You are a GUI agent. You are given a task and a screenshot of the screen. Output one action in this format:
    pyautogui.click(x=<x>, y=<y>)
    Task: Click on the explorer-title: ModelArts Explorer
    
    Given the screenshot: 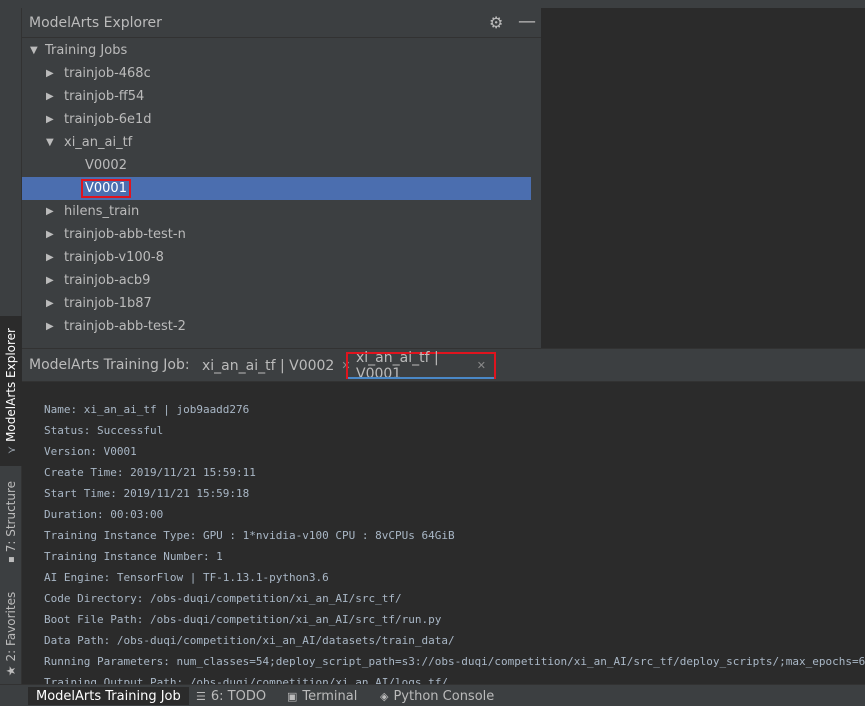 What is the action you would take?
    pyautogui.click(x=95, y=23)
    